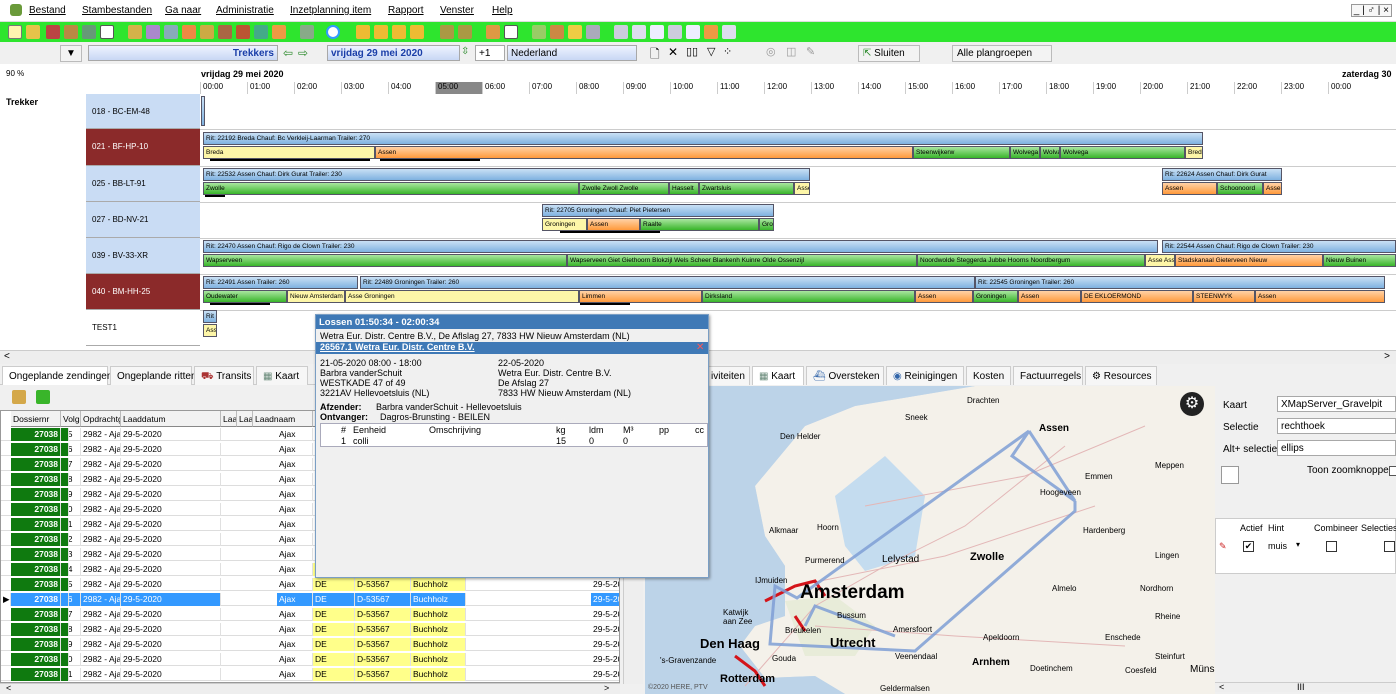  Describe the element at coordinates (53, 32) in the screenshot. I see `truck-icon` at that location.